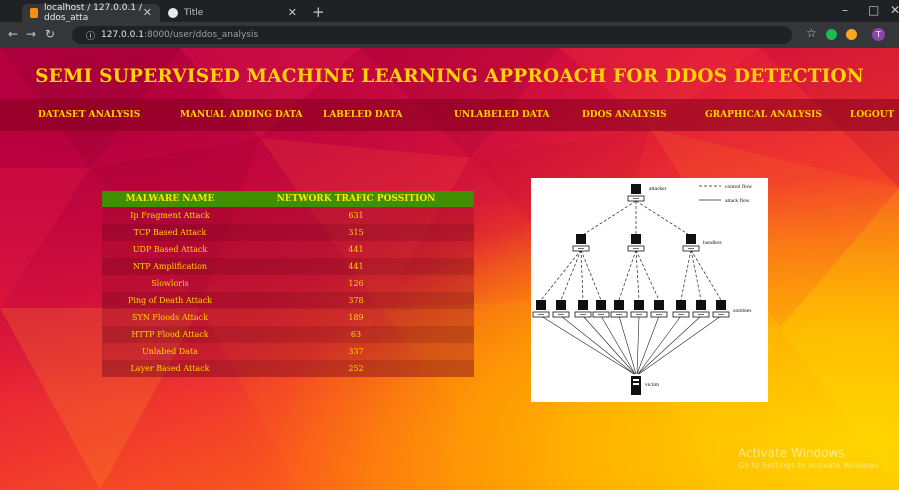 This screenshot has height=490, width=899. I want to click on attacker-computer-icon, so click(636, 192).